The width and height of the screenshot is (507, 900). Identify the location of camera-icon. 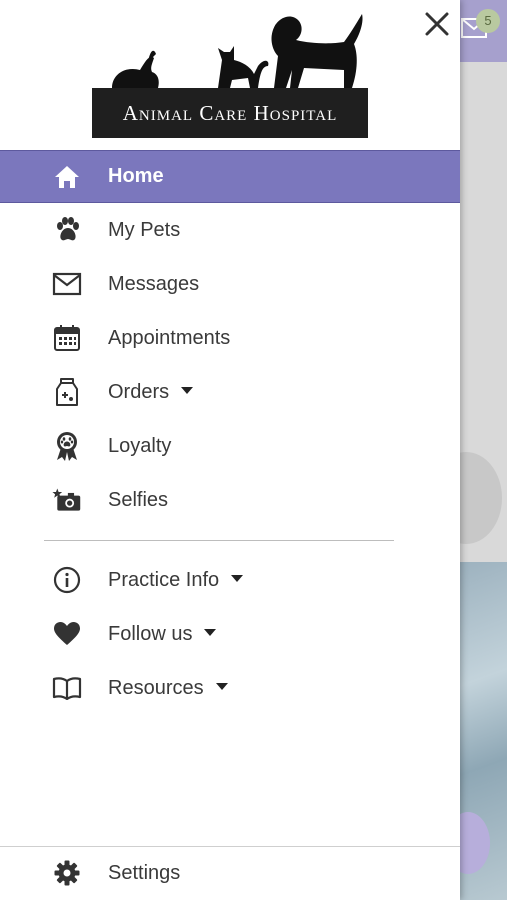
(67, 500).